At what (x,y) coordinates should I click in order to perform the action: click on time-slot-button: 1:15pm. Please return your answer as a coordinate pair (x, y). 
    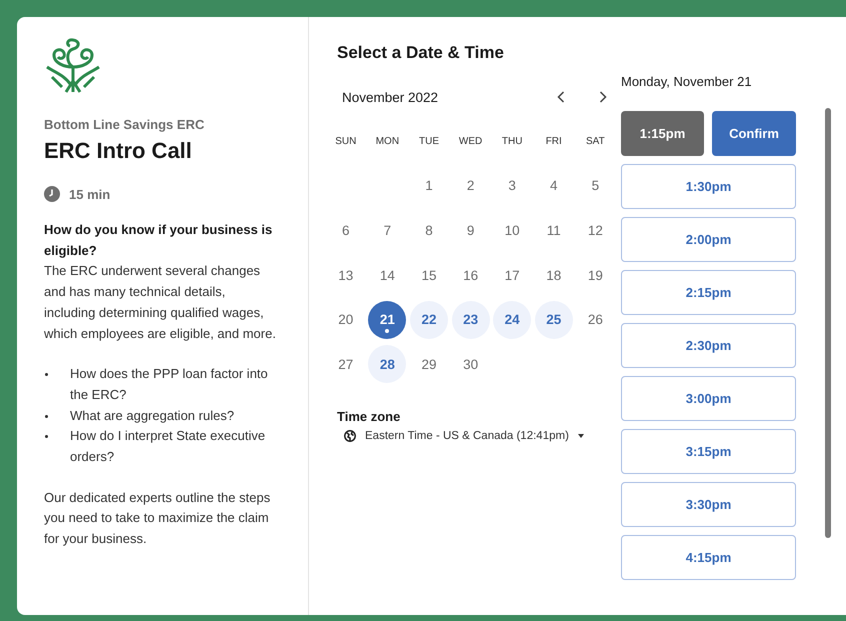
    Looking at the image, I should click on (662, 133).